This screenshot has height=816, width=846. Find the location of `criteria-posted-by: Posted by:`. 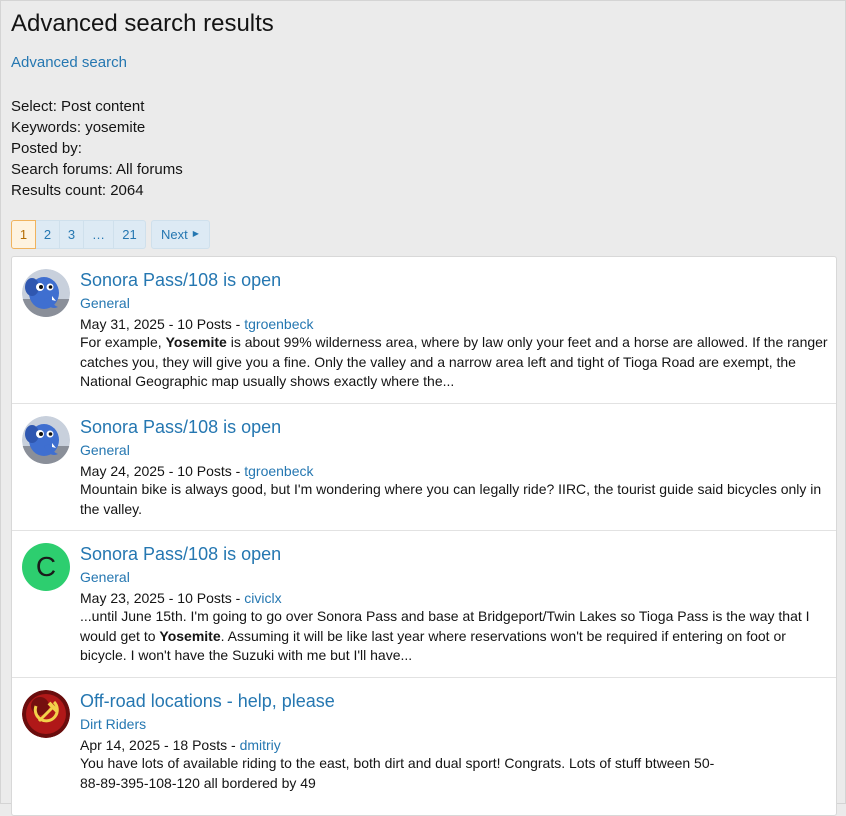

criteria-posted-by: Posted by: is located at coordinates (46, 148).